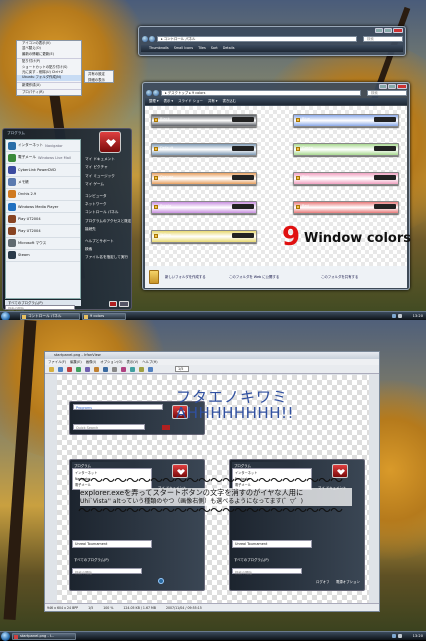 This screenshot has height=641, width=426. I want to click on address-bar: ▸ コントロール パネル, so click(257, 39).